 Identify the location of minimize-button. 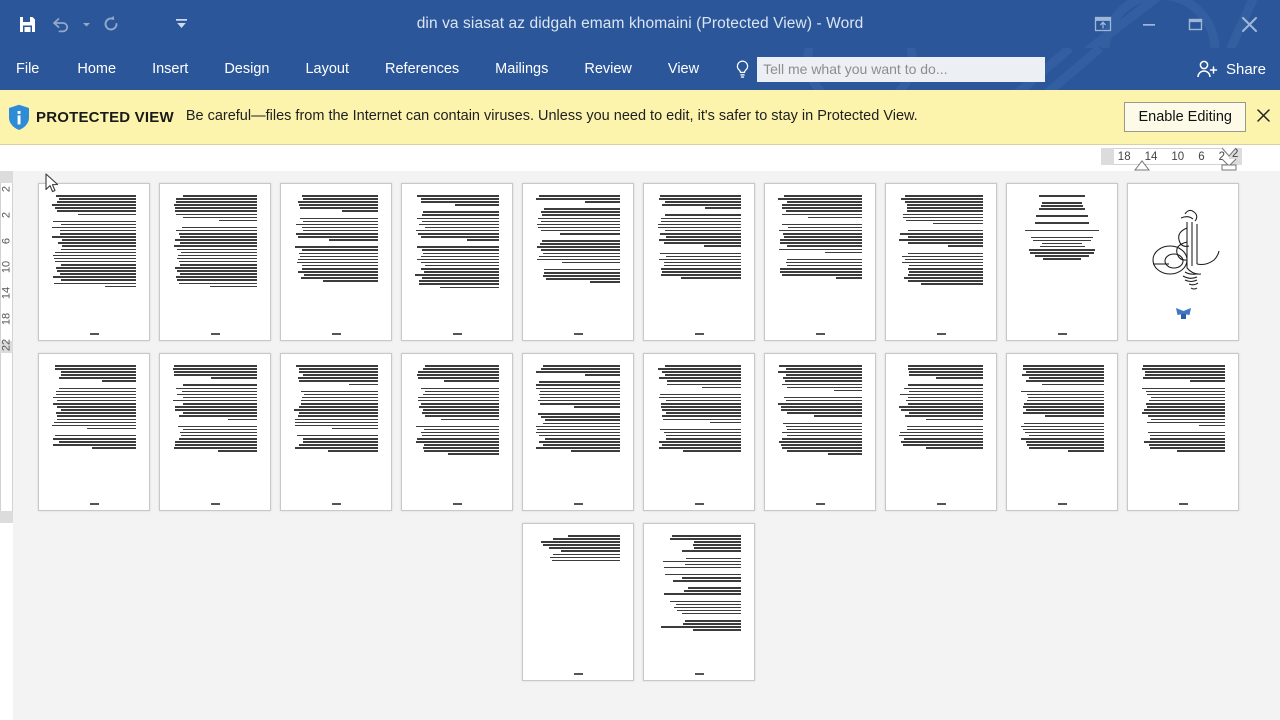
(1149, 24).